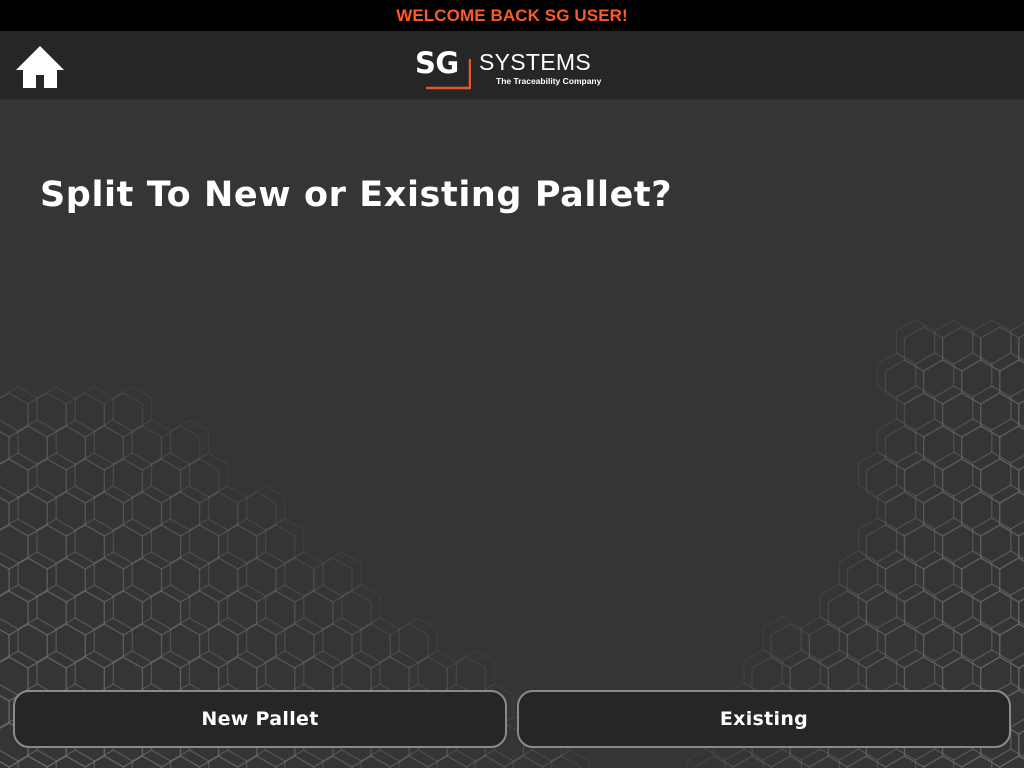 The height and width of the screenshot is (768, 1024). I want to click on logo-name: SYSTEMS, so click(535, 62).